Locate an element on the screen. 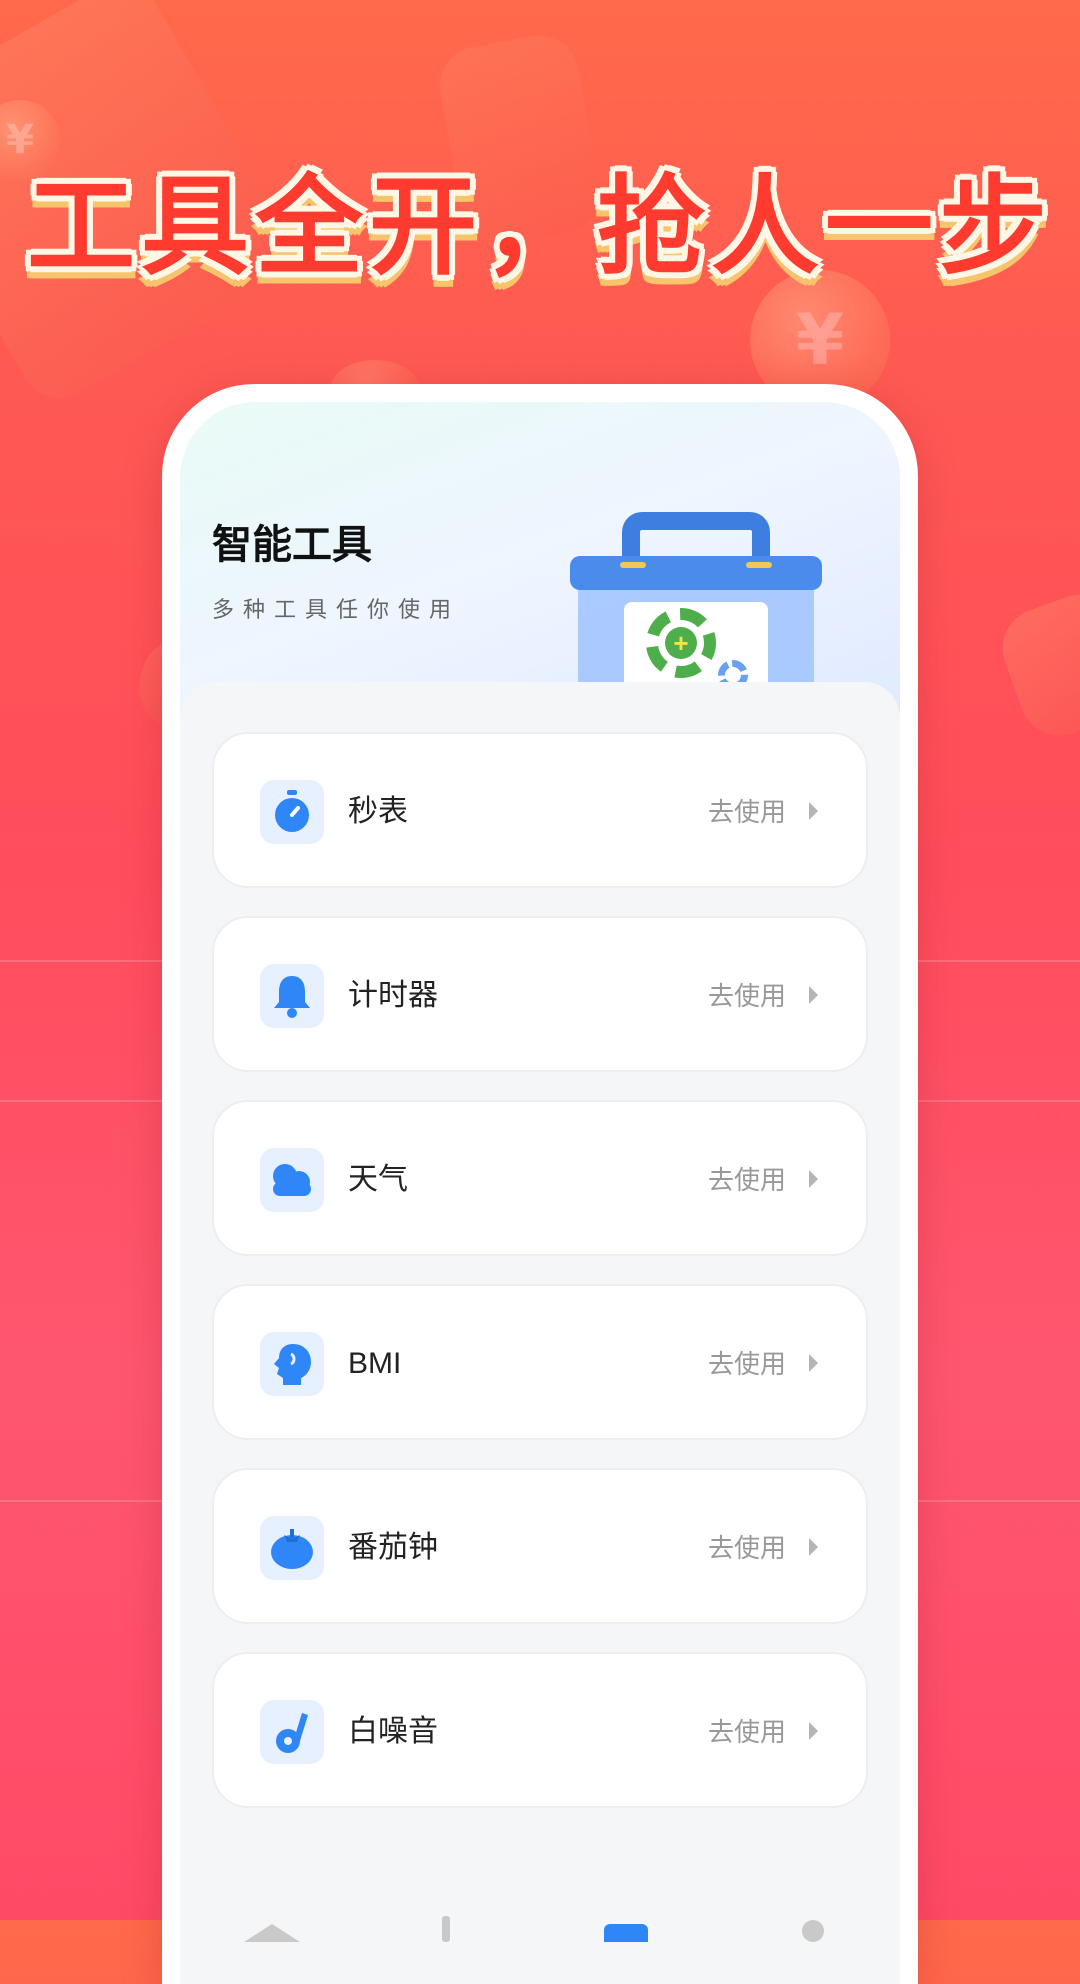  stopwatch-icon is located at coordinates (292, 812).